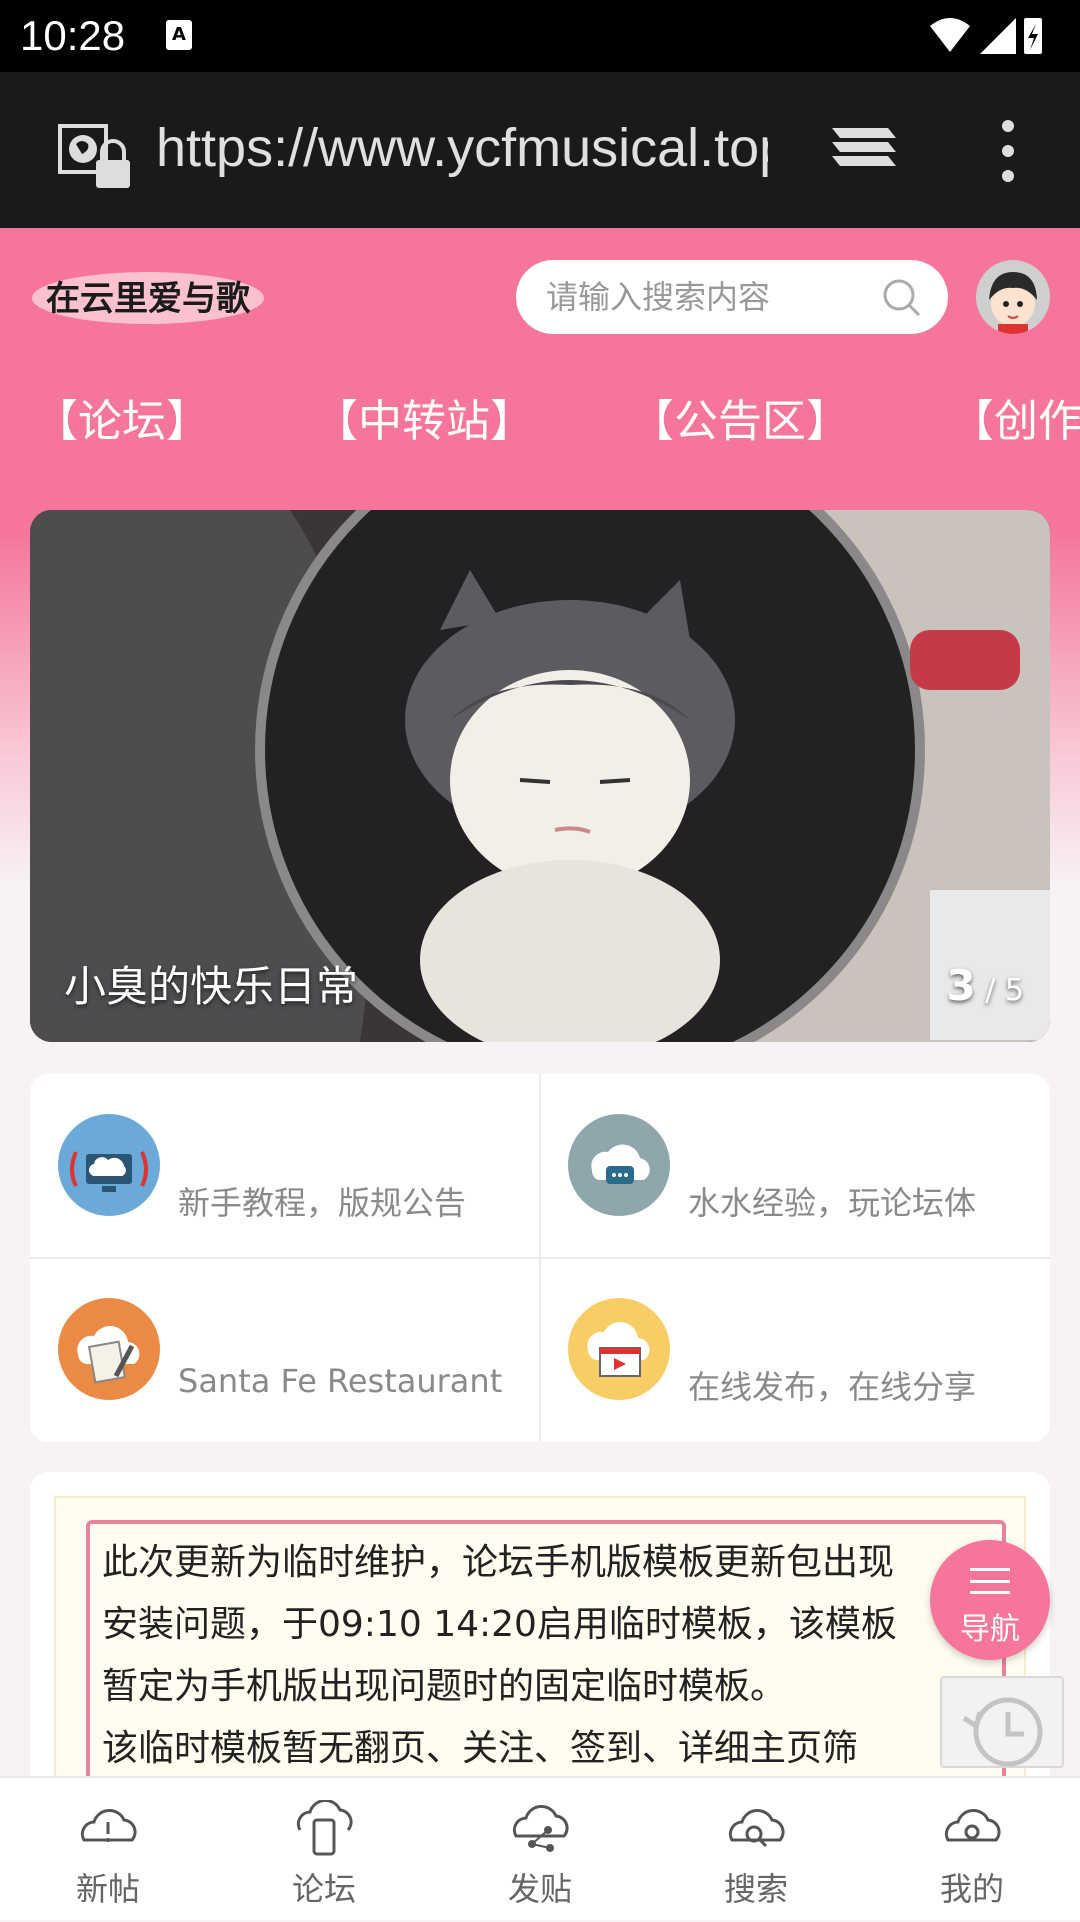 The height and width of the screenshot is (1922, 1080). I want to click on category-item: Santa Fe Restaurant, so click(285, 1350).